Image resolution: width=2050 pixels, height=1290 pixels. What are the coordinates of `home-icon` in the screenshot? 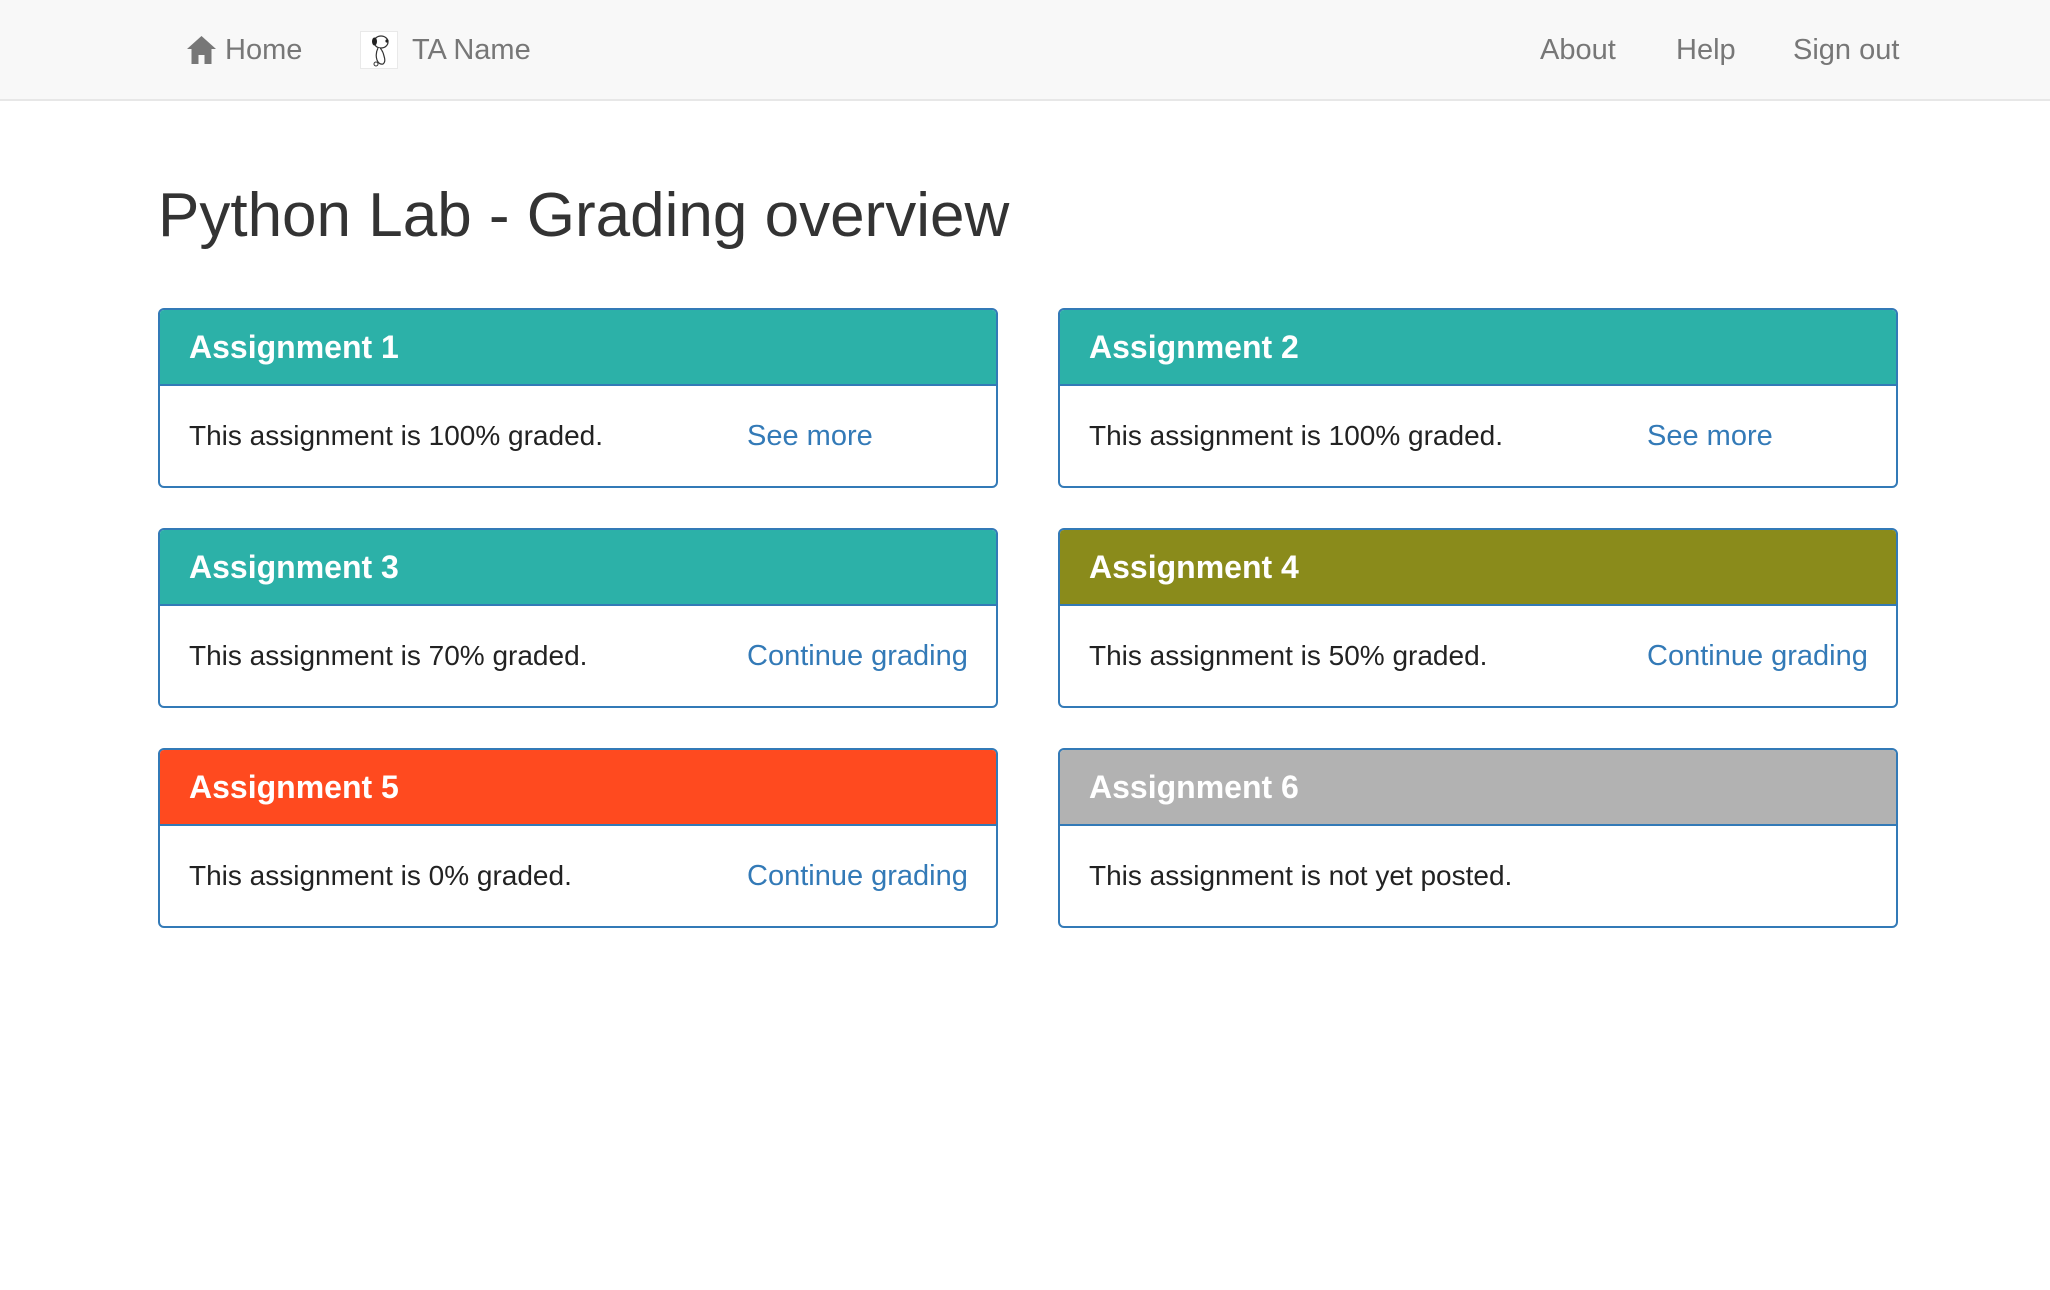 It's located at (201, 50).